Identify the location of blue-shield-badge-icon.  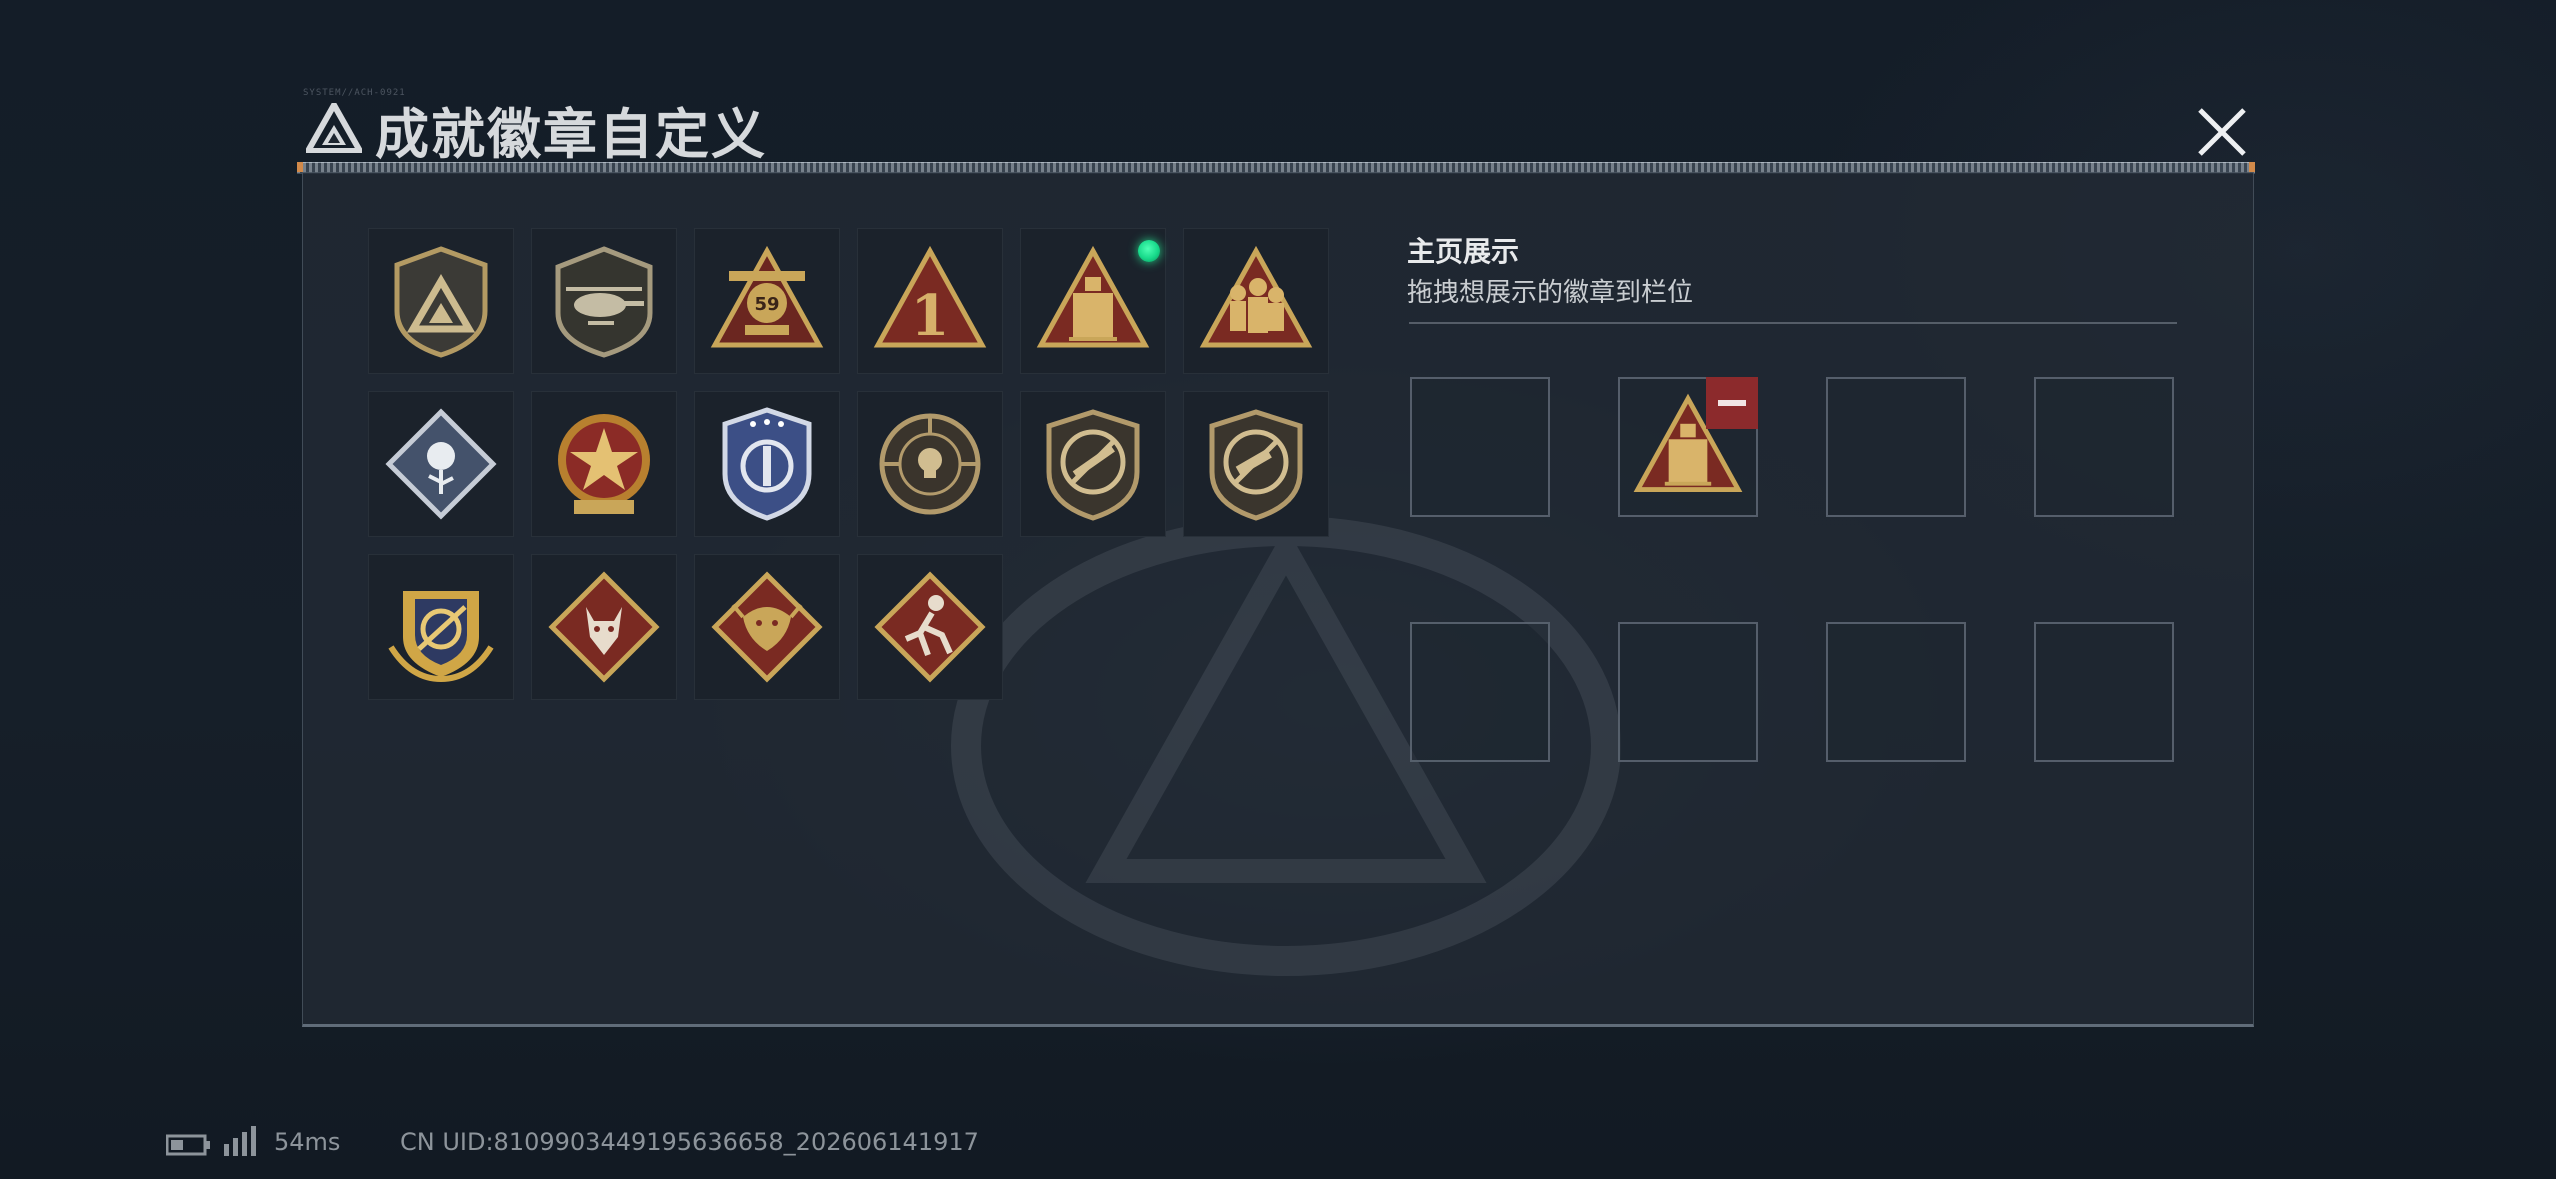
(767, 464).